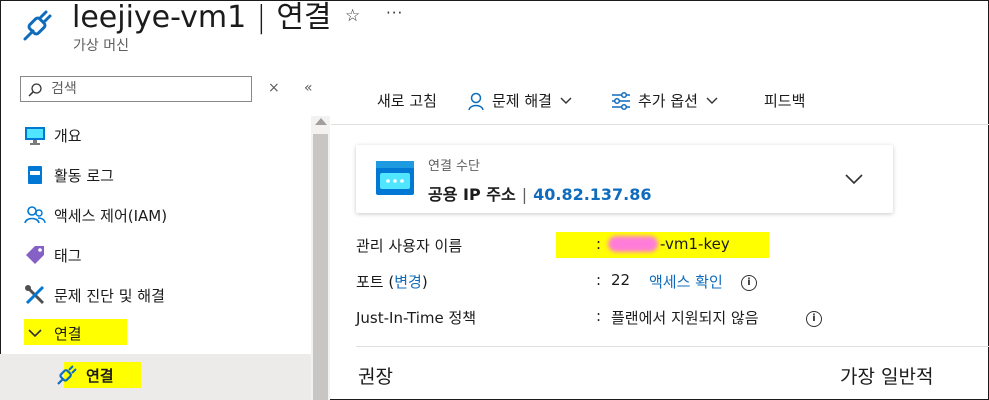 The height and width of the screenshot is (400, 989). Describe the element at coordinates (68, 135) in the screenshot. I see `sidebar-item-label: 개요` at that location.